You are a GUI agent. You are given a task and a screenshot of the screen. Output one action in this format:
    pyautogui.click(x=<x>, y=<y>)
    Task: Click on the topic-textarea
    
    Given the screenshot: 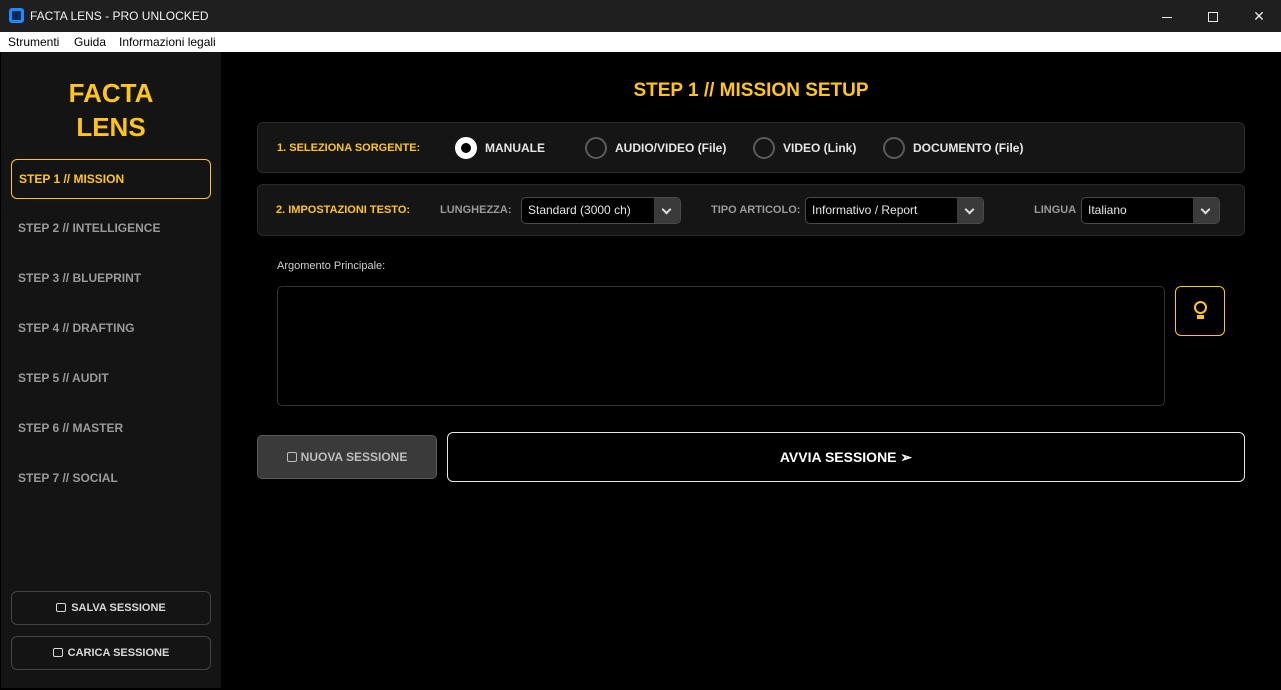 What is the action you would take?
    pyautogui.click(x=721, y=346)
    